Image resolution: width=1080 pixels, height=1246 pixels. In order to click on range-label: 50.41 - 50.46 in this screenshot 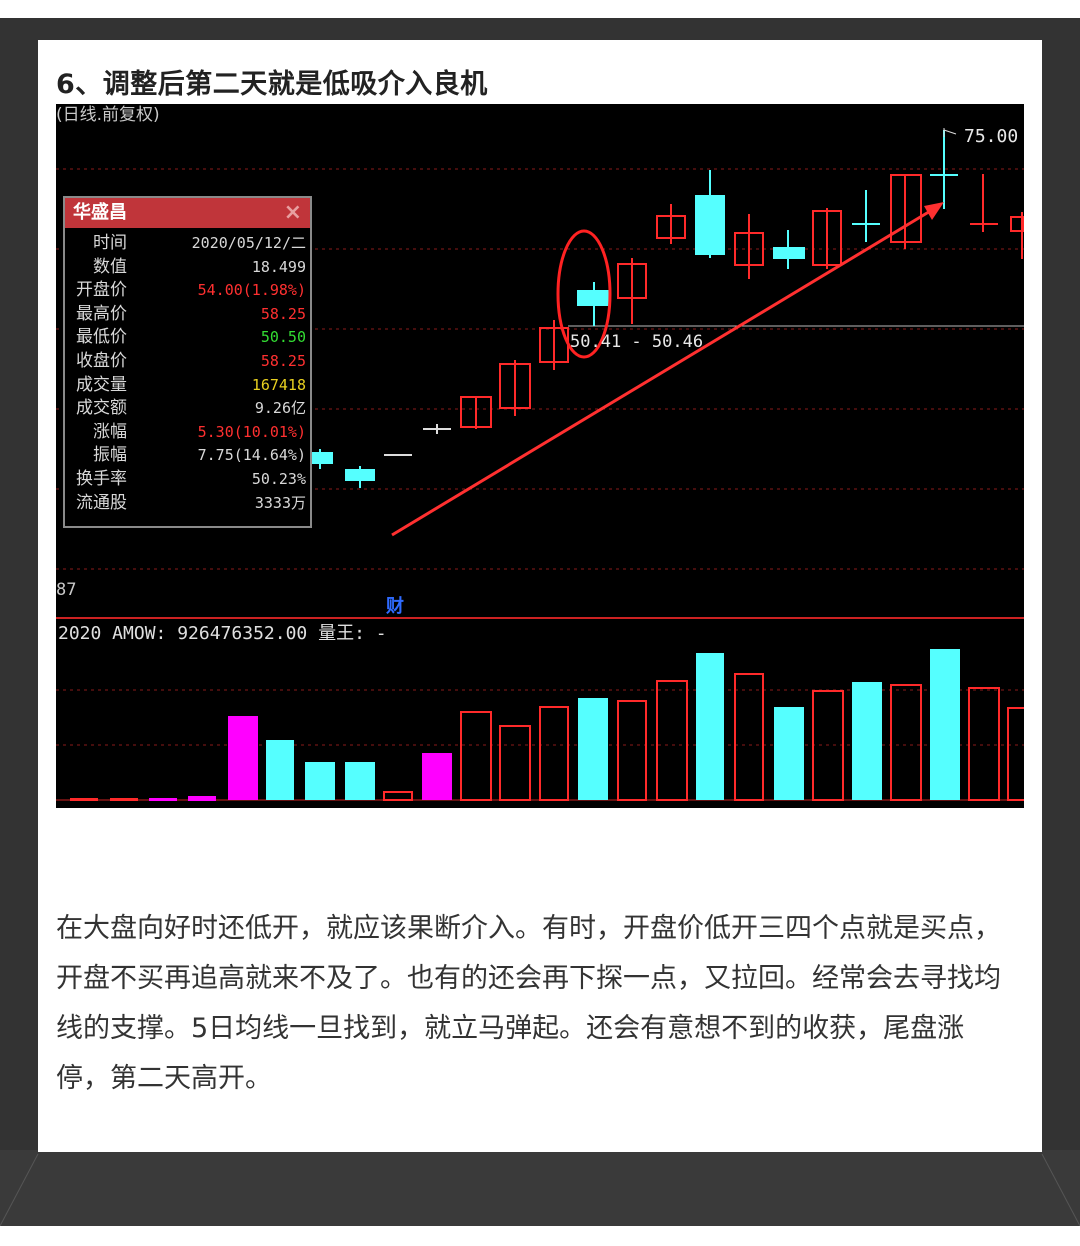, I will do `click(637, 342)`.